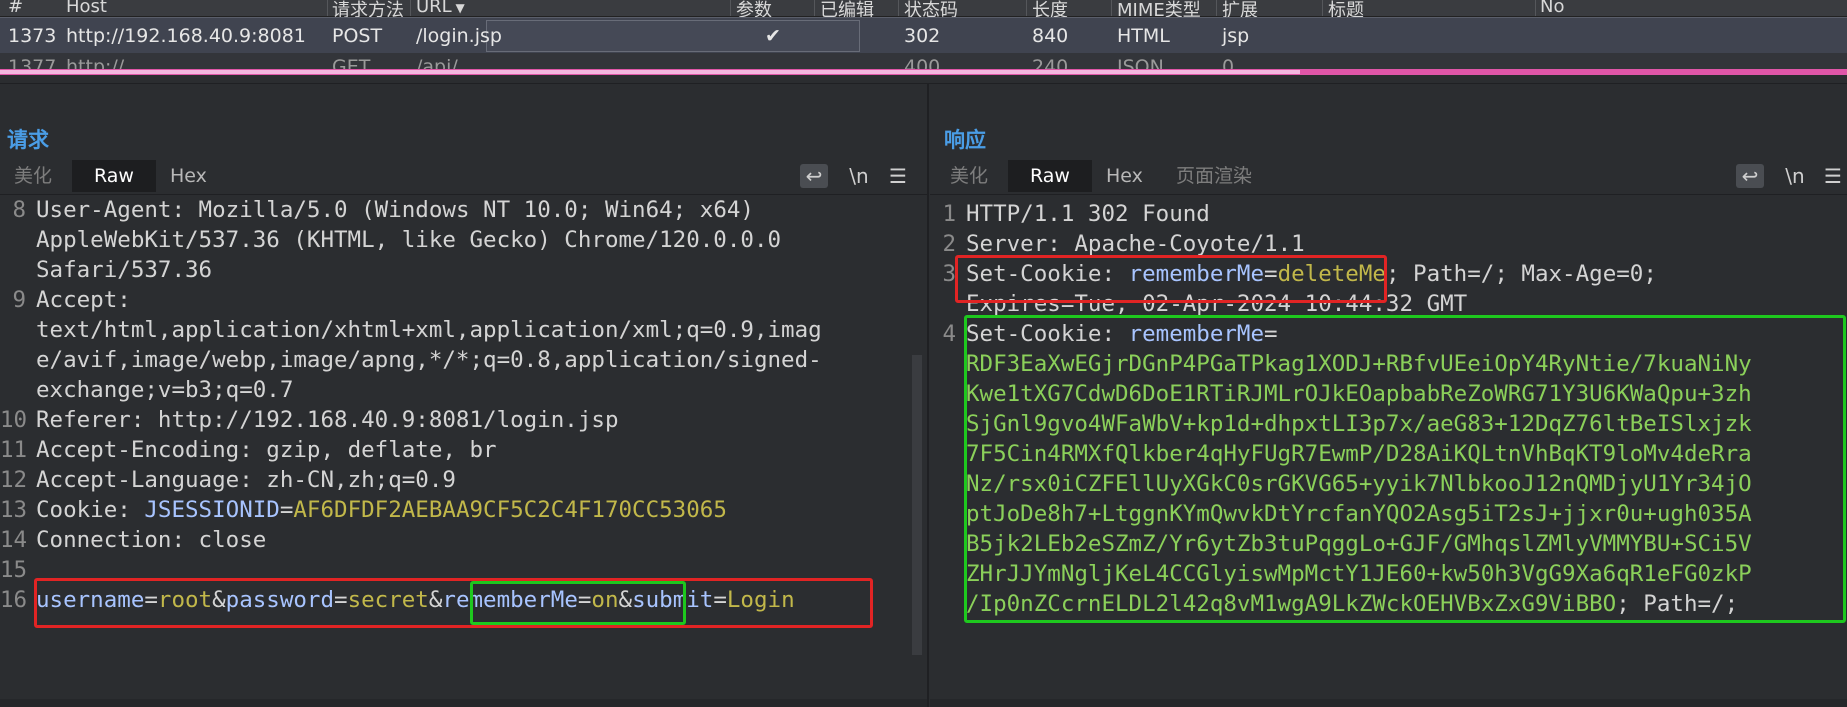 Image resolution: width=1847 pixels, height=707 pixels. I want to click on request-footer, so click(463, 703).